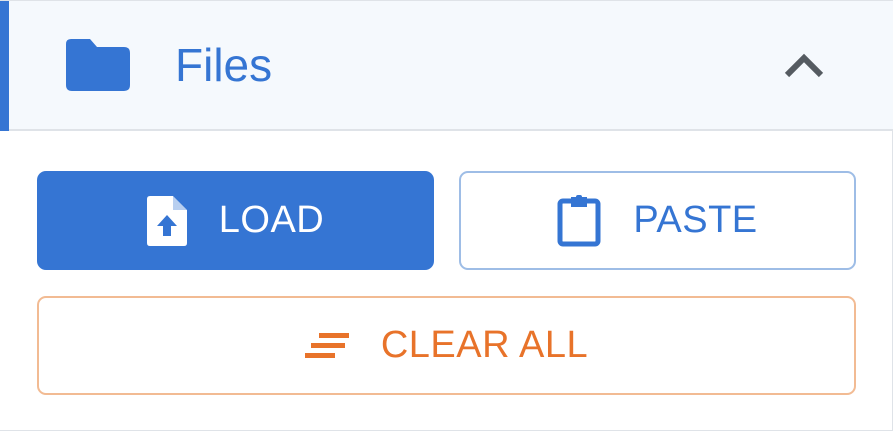 This screenshot has height=434, width=896. I want to click on load-button-label: LOAD, so click(271, 220).